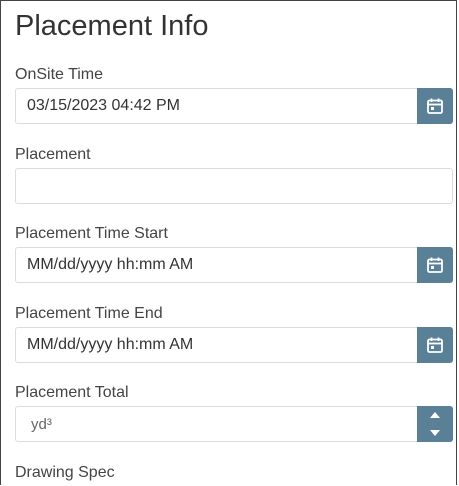 The image size is (459, 486). Describe the element at coordinates (53, 154) in the screenshot. I see `placement-label: Placement` at that location.